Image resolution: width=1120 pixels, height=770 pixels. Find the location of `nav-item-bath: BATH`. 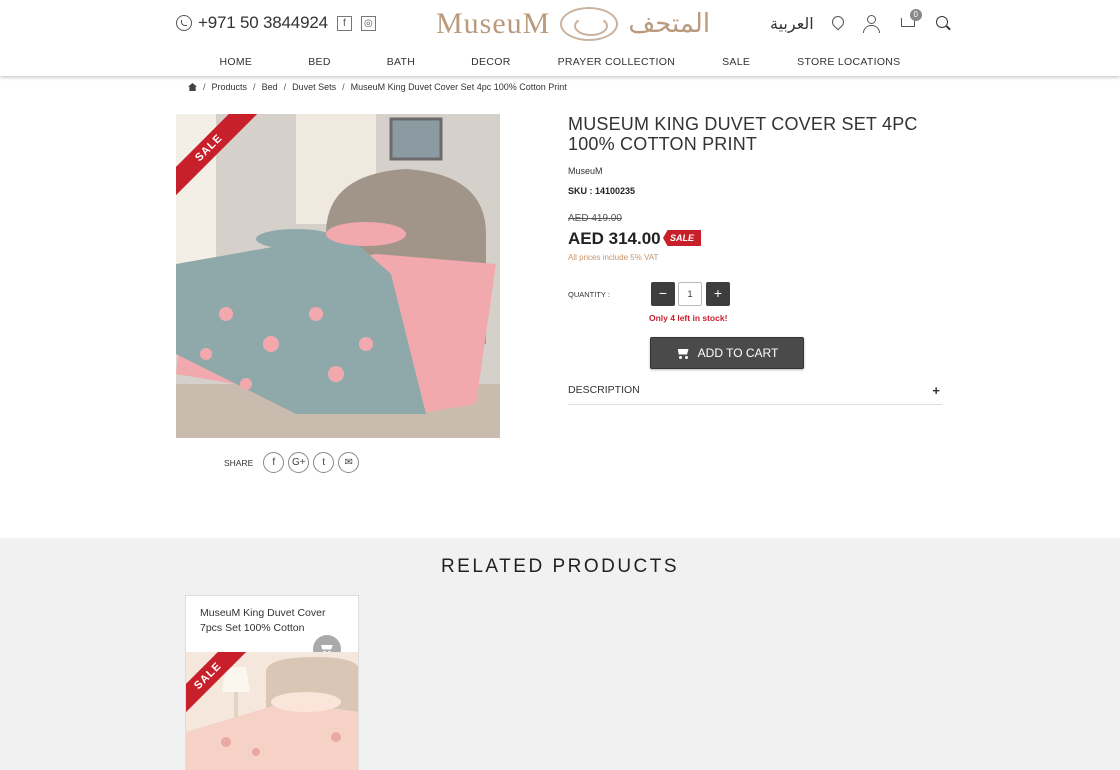

nav-item-bath: BATH is located at coordinates (401, 62).